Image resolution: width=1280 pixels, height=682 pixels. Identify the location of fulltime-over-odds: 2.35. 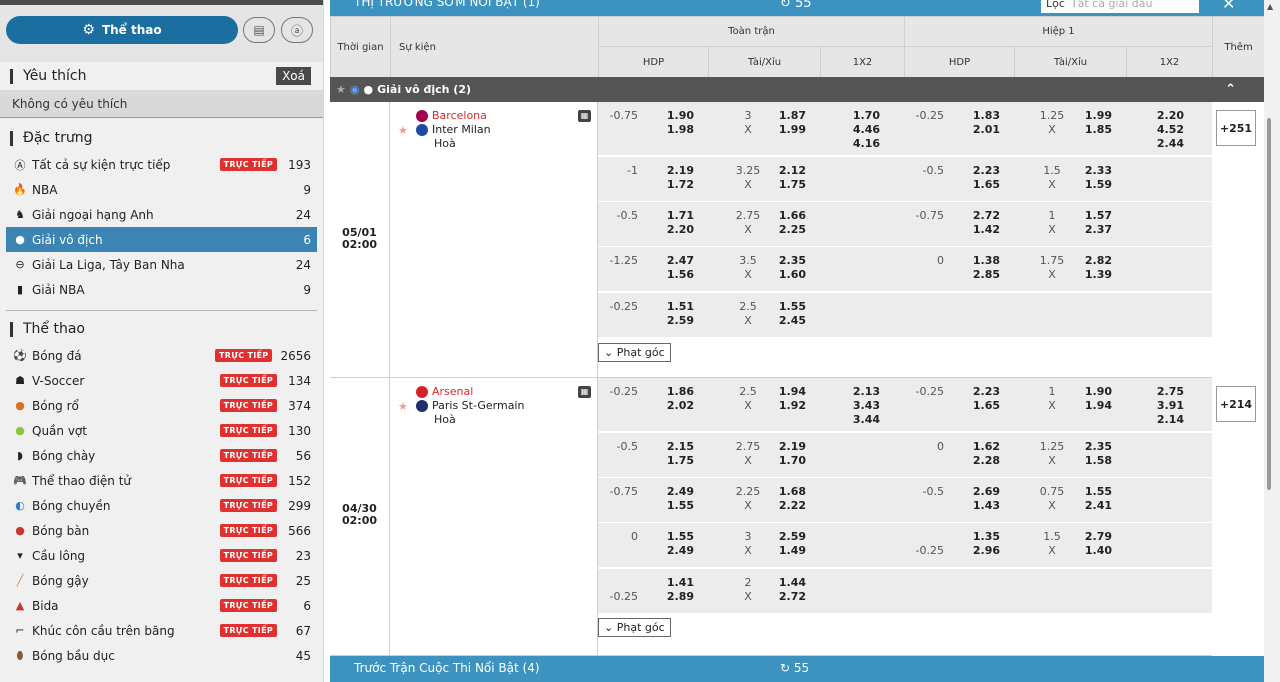
(782, 261).